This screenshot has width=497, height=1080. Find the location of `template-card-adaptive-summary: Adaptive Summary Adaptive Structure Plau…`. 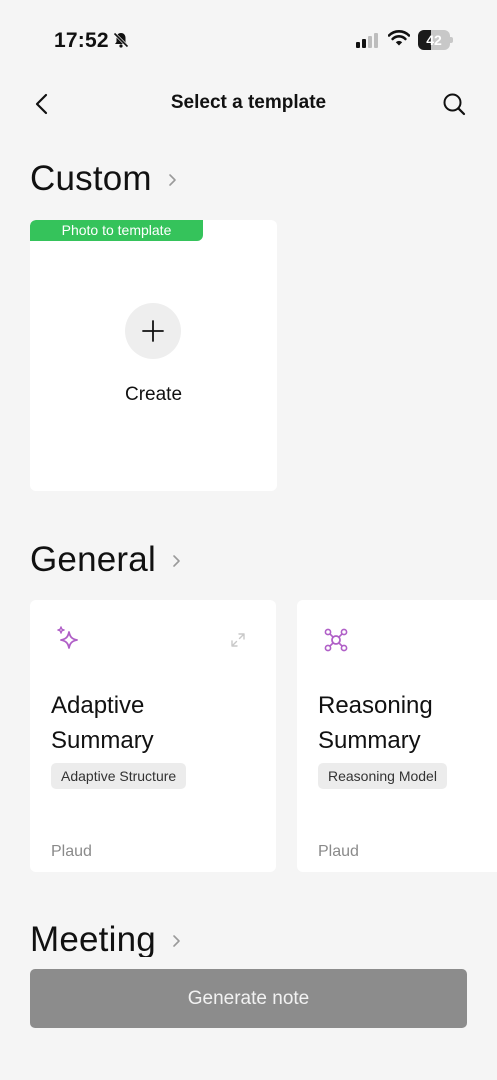

template-card-adaptive-summary: Adaptive Summary Adaptive Structure Plau… is located at coordinates (153, 736).